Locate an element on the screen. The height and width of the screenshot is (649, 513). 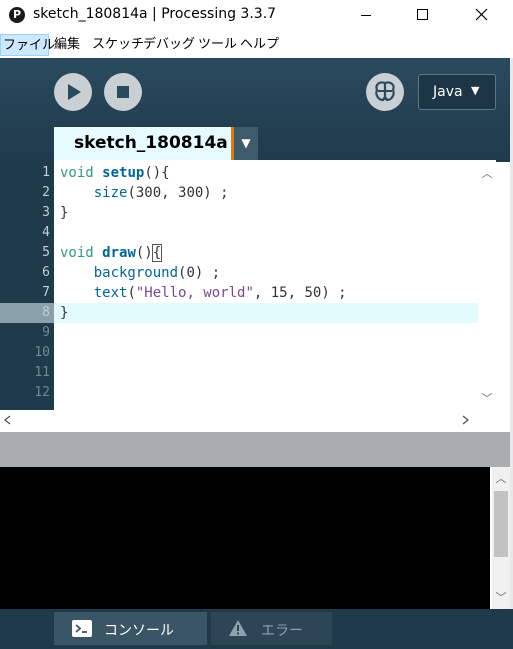
line-number: 7 is located at coordinates (46, 292).